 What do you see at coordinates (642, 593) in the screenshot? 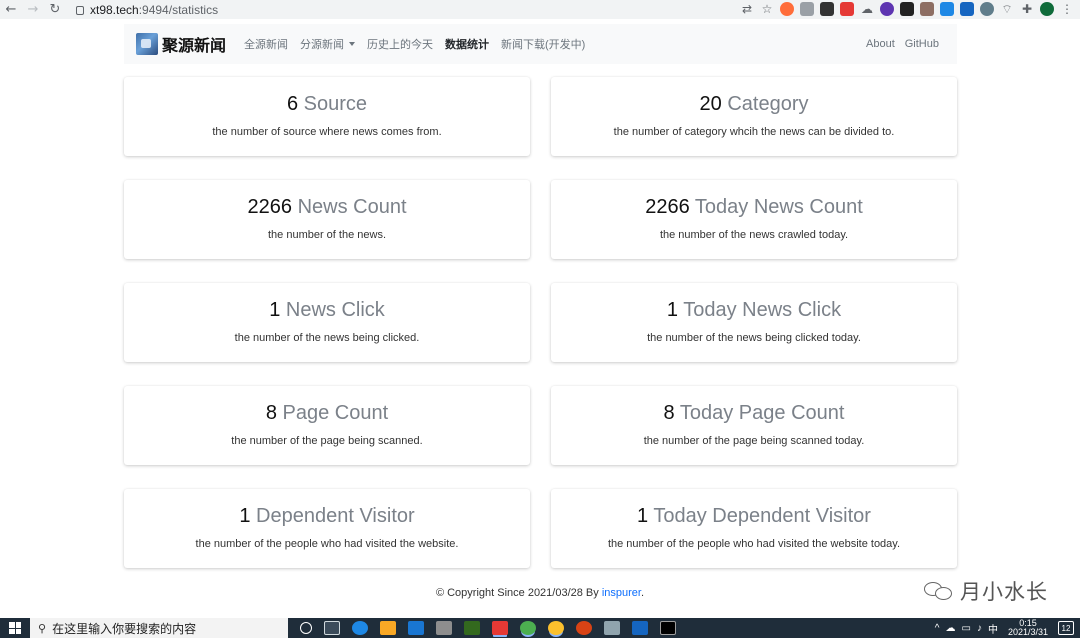
I see `footer-suffix: .` at bounding box center [642, 593].